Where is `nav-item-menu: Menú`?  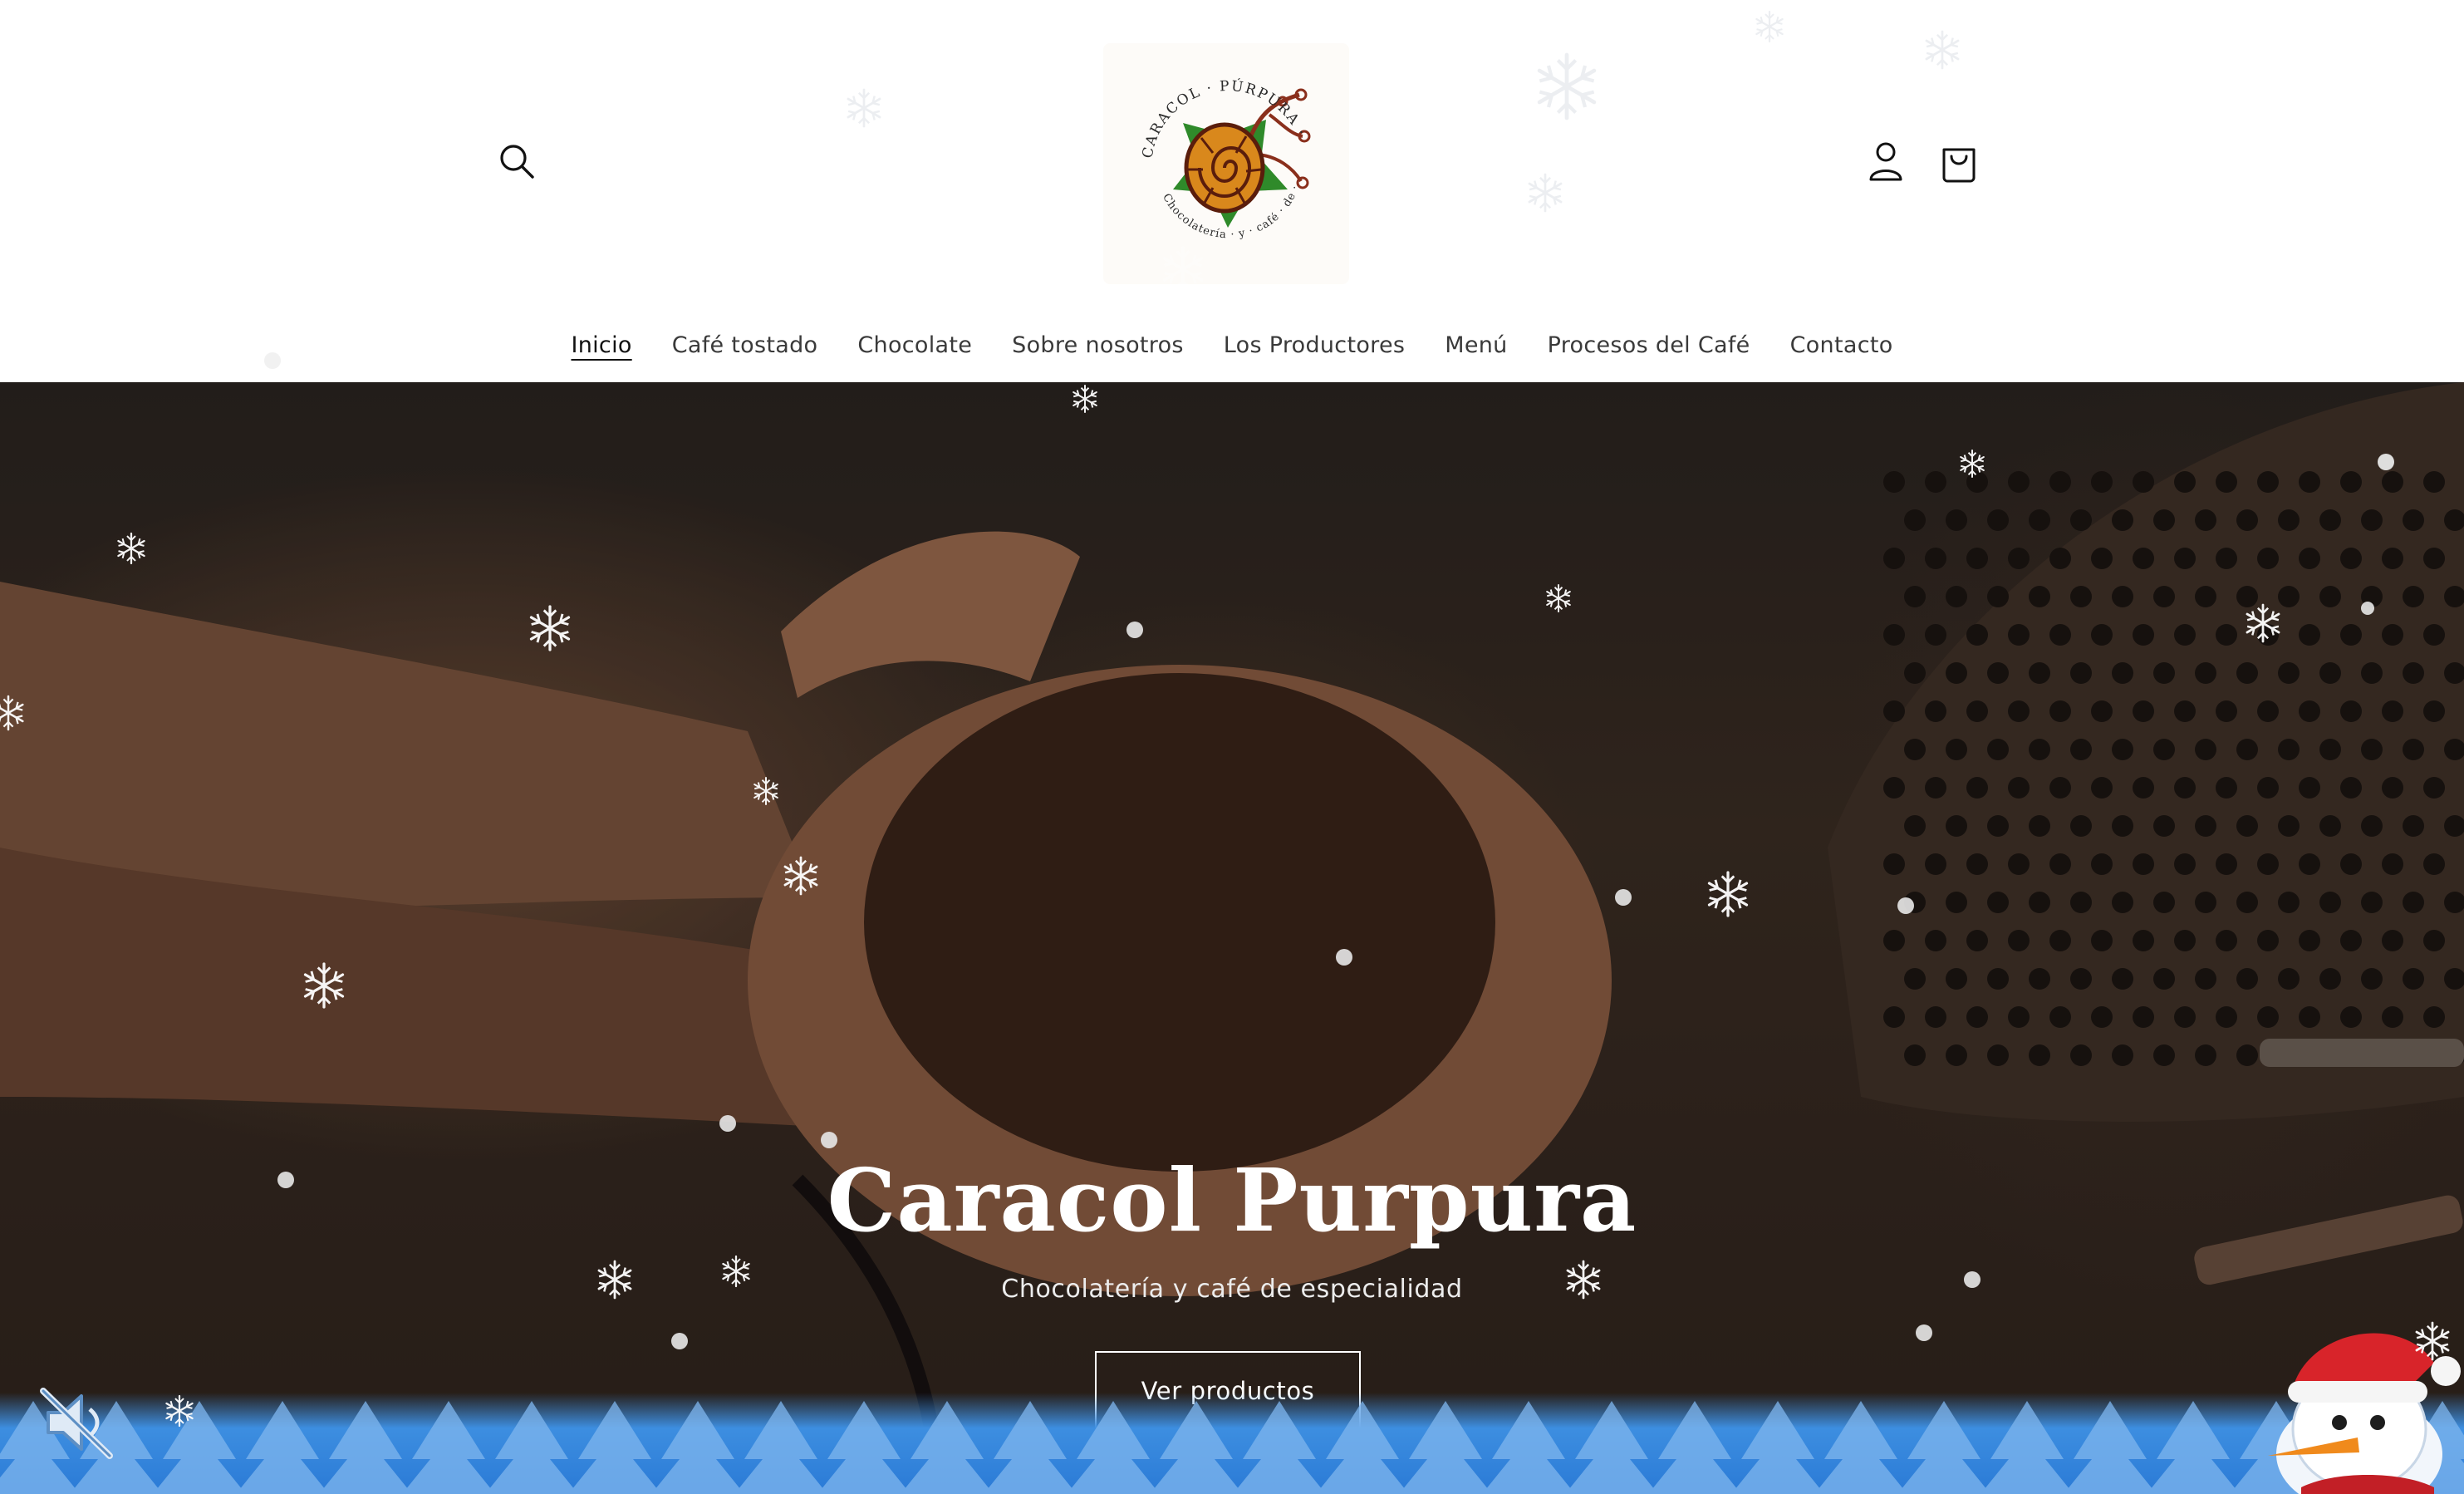 nav-item-menu: Menú is located at coordinates (1476, 346).